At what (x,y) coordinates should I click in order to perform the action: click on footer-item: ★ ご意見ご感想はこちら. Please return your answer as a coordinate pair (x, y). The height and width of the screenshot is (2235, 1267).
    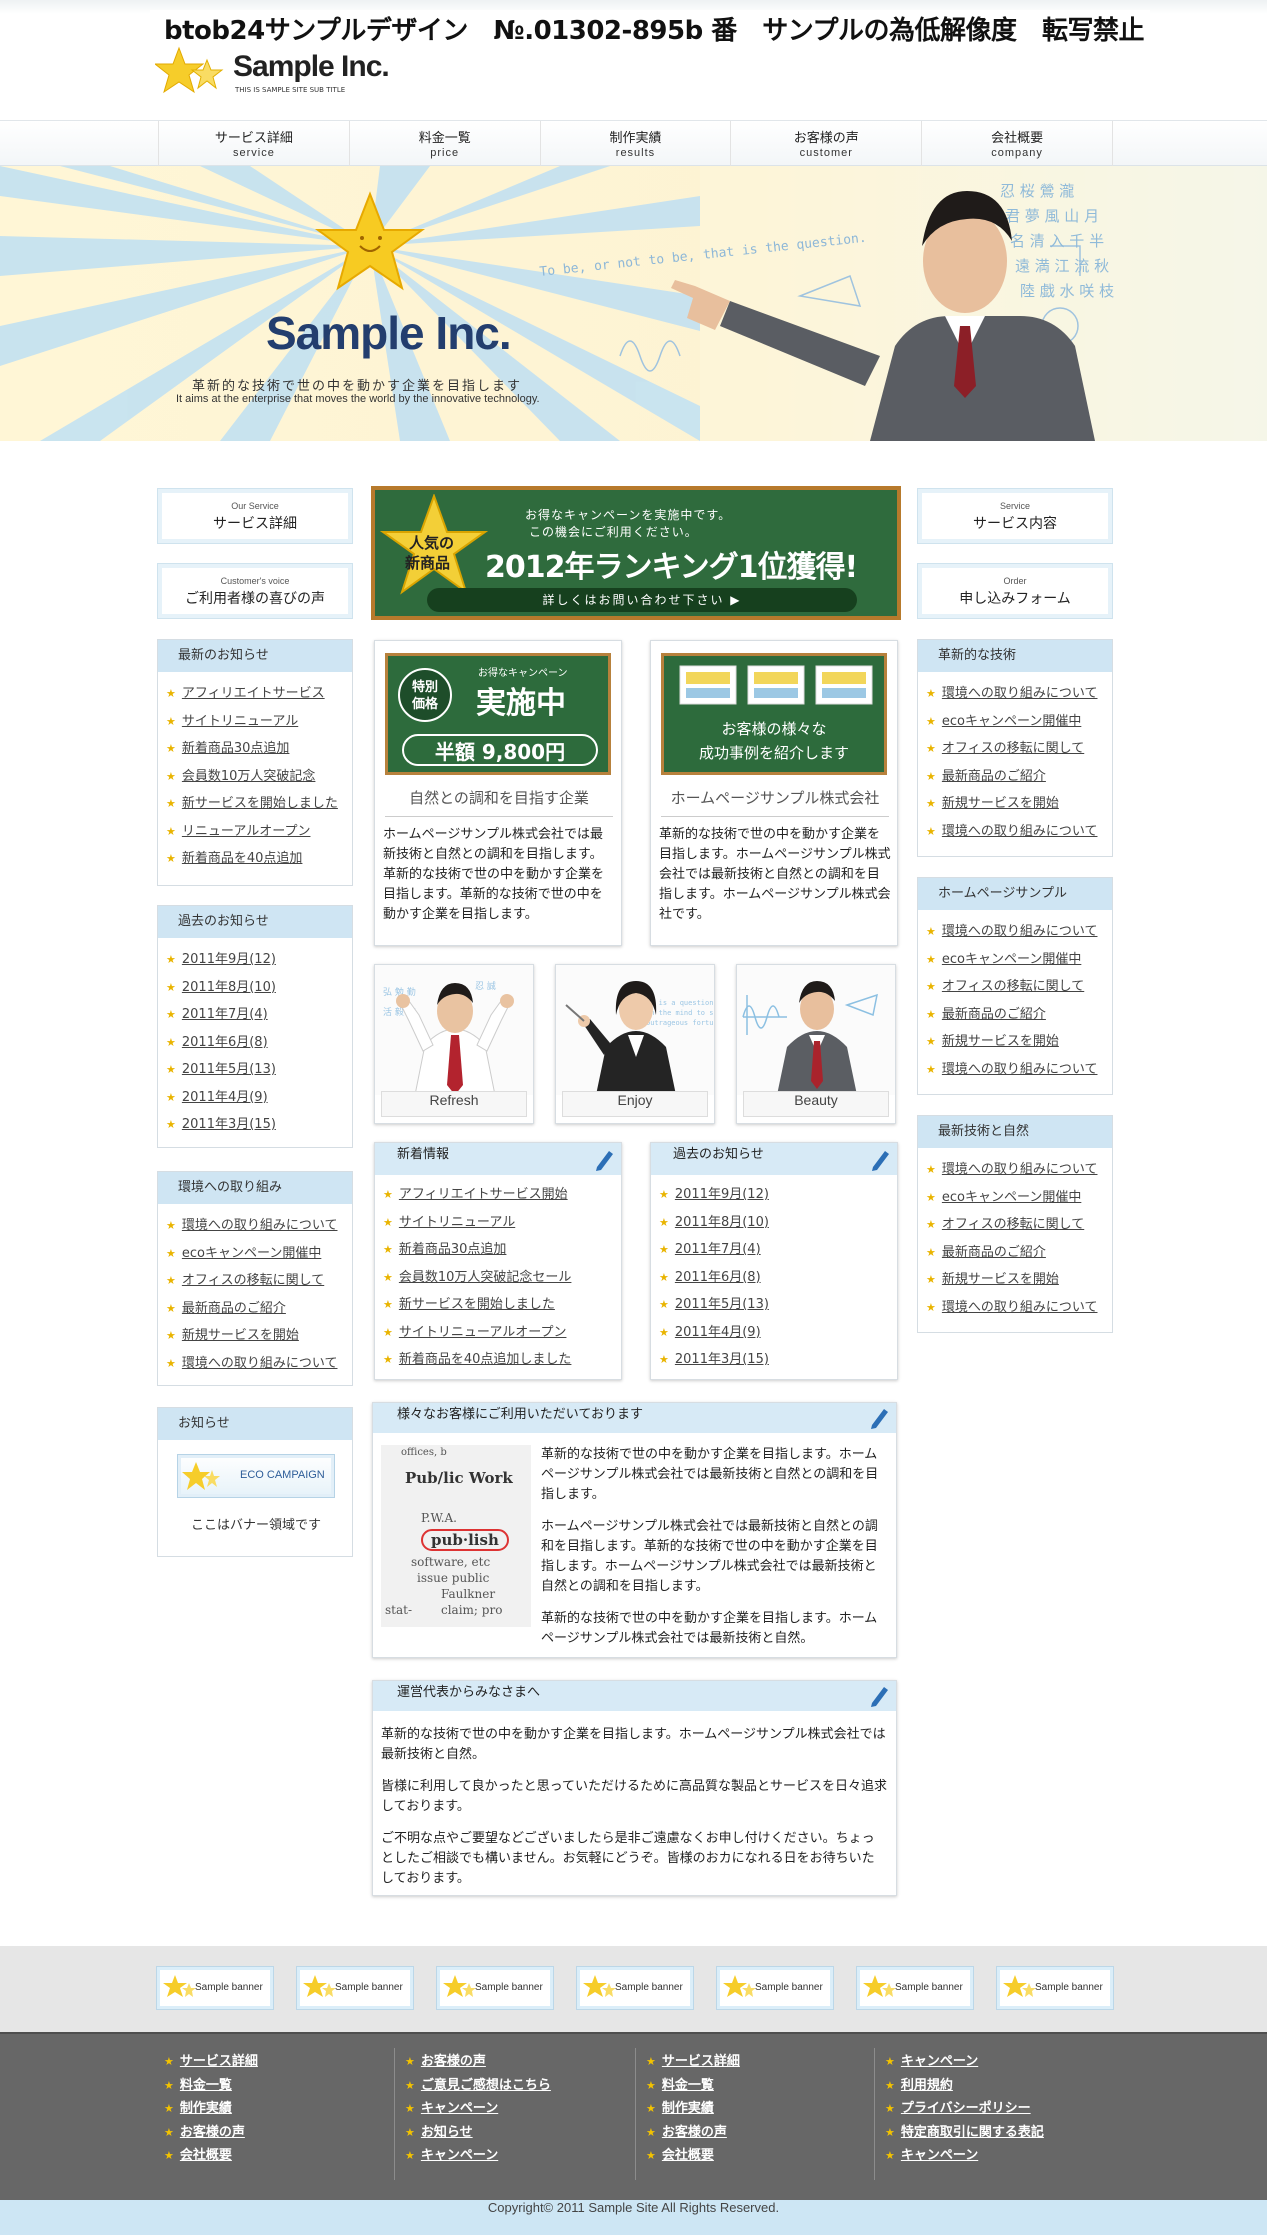
    Looking at the image, I should click on (505, 2086).